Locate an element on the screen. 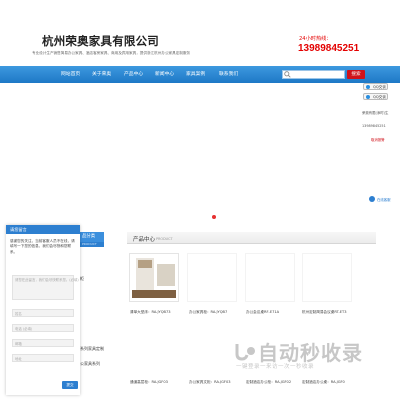 Image resolution: width=400 pixels, height=400 pixels. side-contact-line: 荣奥有限(添时)生 is located at coordinates (375, 113).